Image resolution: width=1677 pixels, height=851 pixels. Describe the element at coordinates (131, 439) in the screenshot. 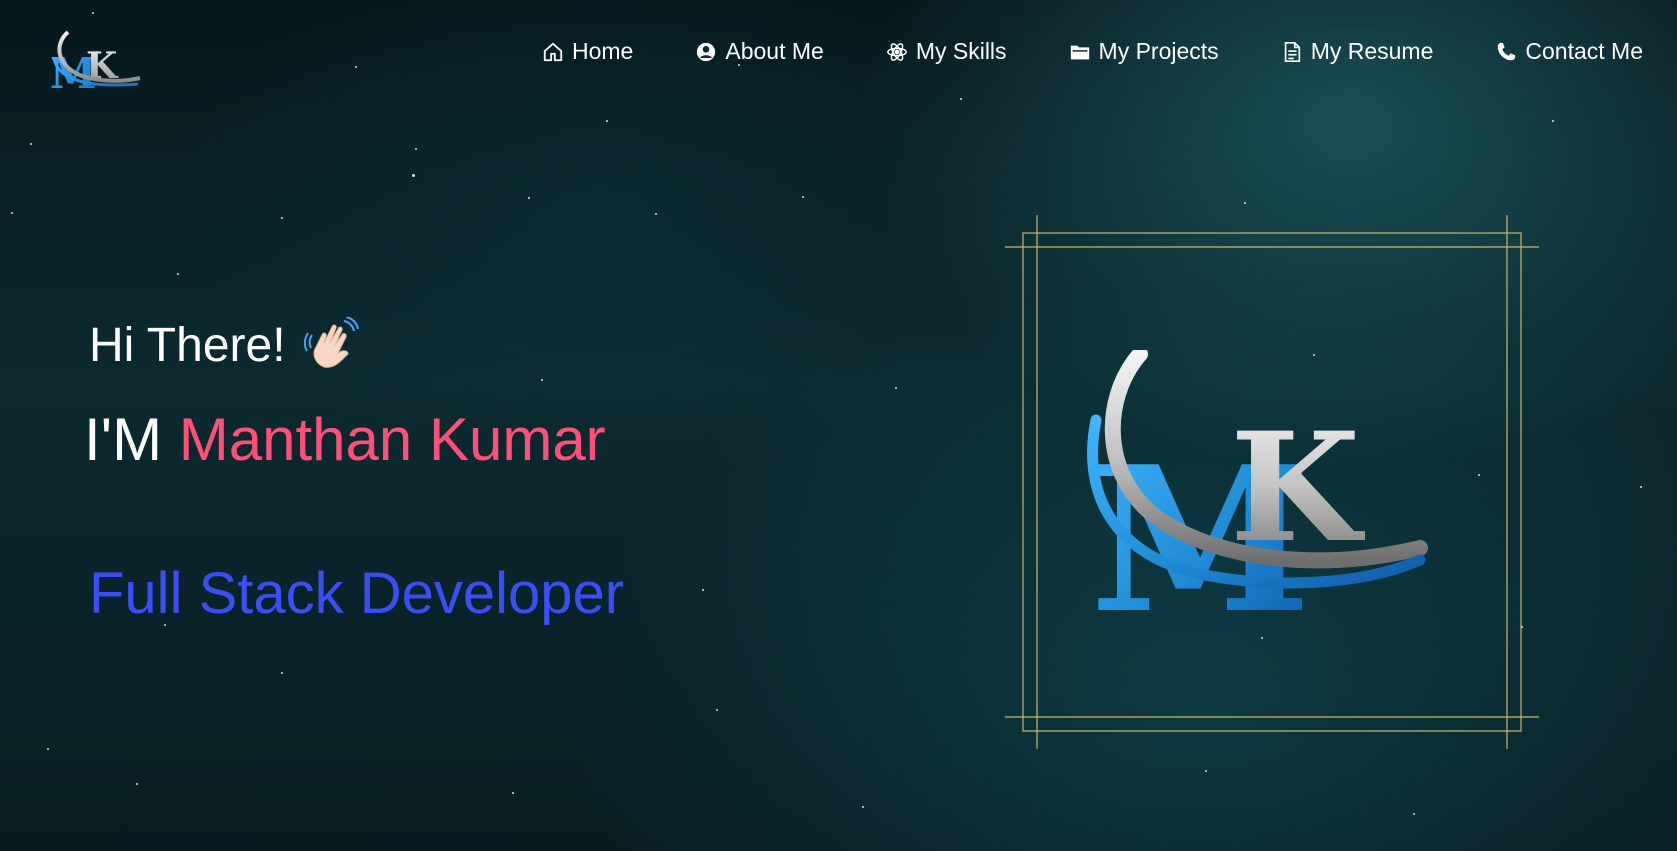

I see `name-prefix: I'M` at that location.